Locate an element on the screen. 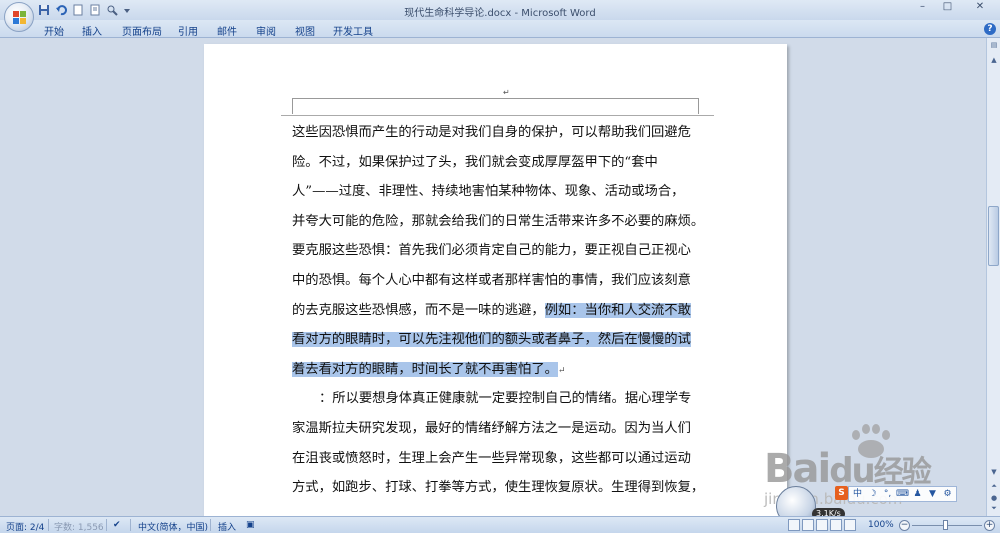 The width and height of the screenshot is (1000, 533). office-button is located at coordinates (19, 17).